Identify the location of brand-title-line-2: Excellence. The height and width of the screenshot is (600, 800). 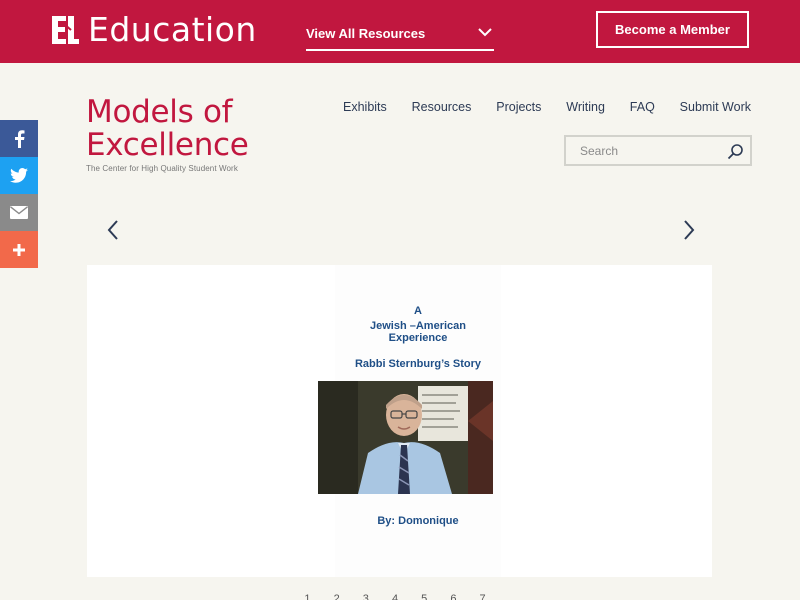
(167, 145).